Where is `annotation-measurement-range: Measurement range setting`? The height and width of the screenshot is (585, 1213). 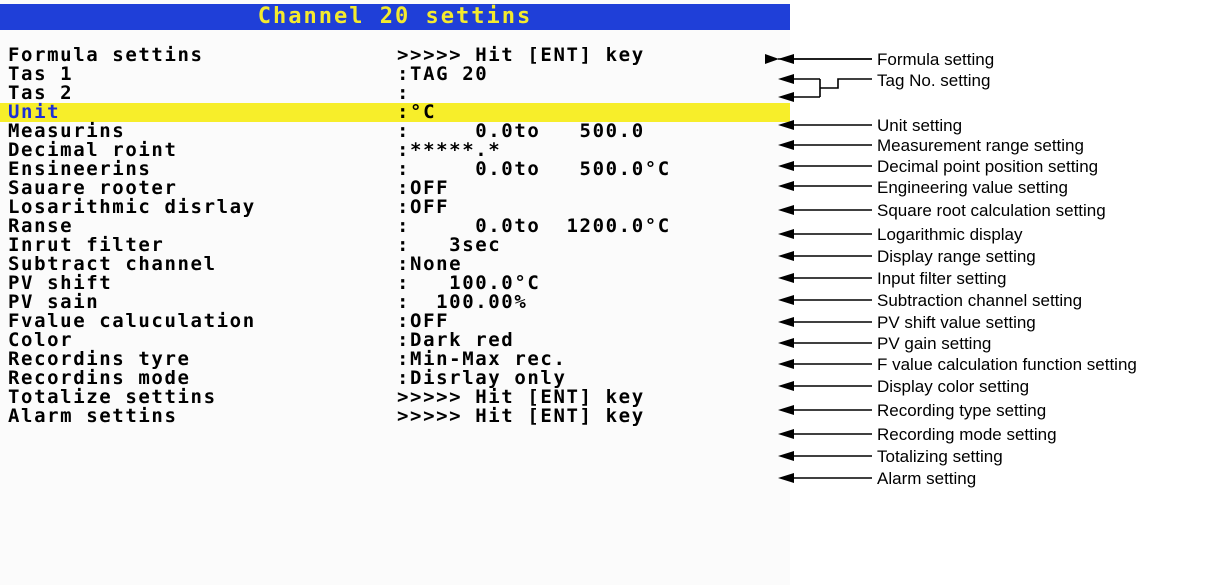 annotation-measurement-range: Measurement range setting is located at coordinates (980, 145).